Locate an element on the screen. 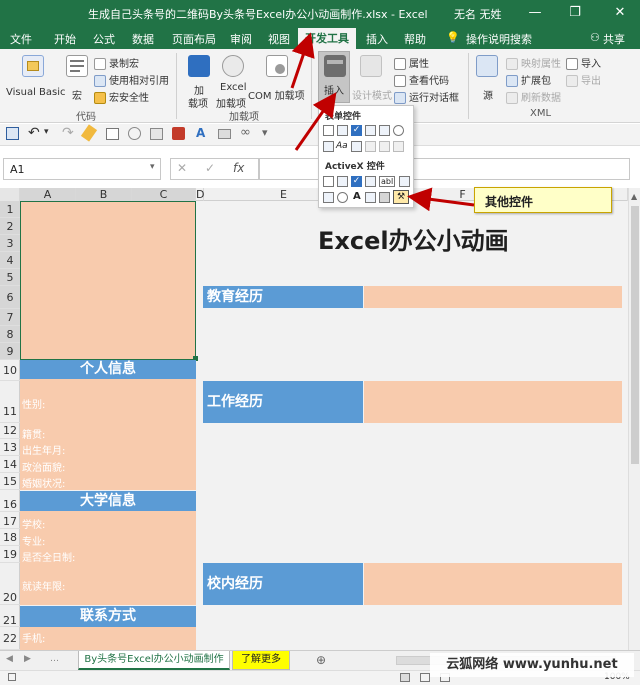 The width and height of the screenshot is (640, 685). row-header: 14 is located at coordinates (10, 464).